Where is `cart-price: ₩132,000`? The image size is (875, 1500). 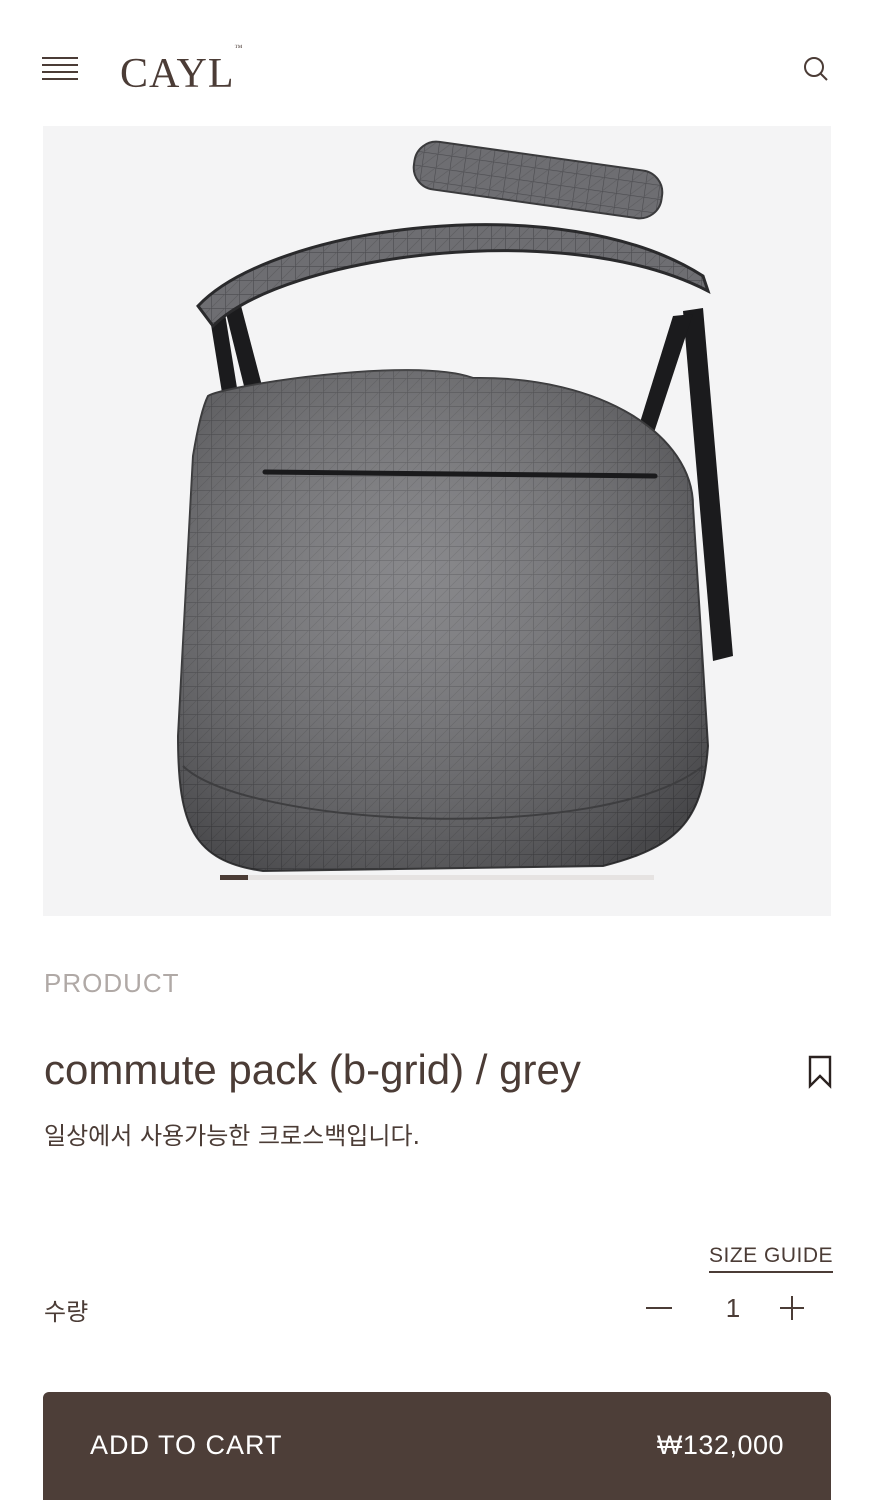
cart-price: ₩132,000 is located at coordinates (720, 1445).